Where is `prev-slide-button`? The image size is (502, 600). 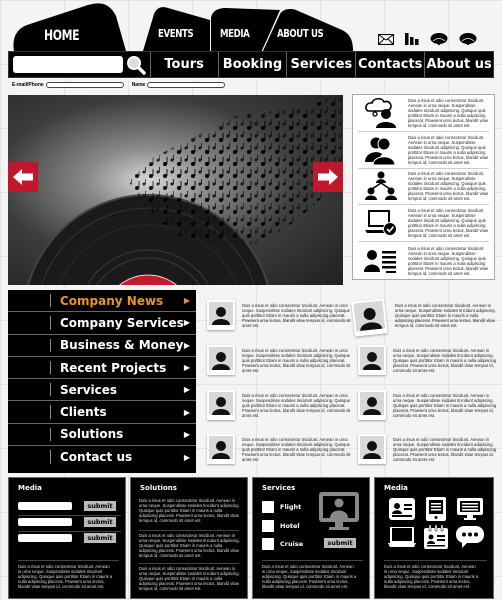 prev-slide-button is located at coordinates (23, 177).